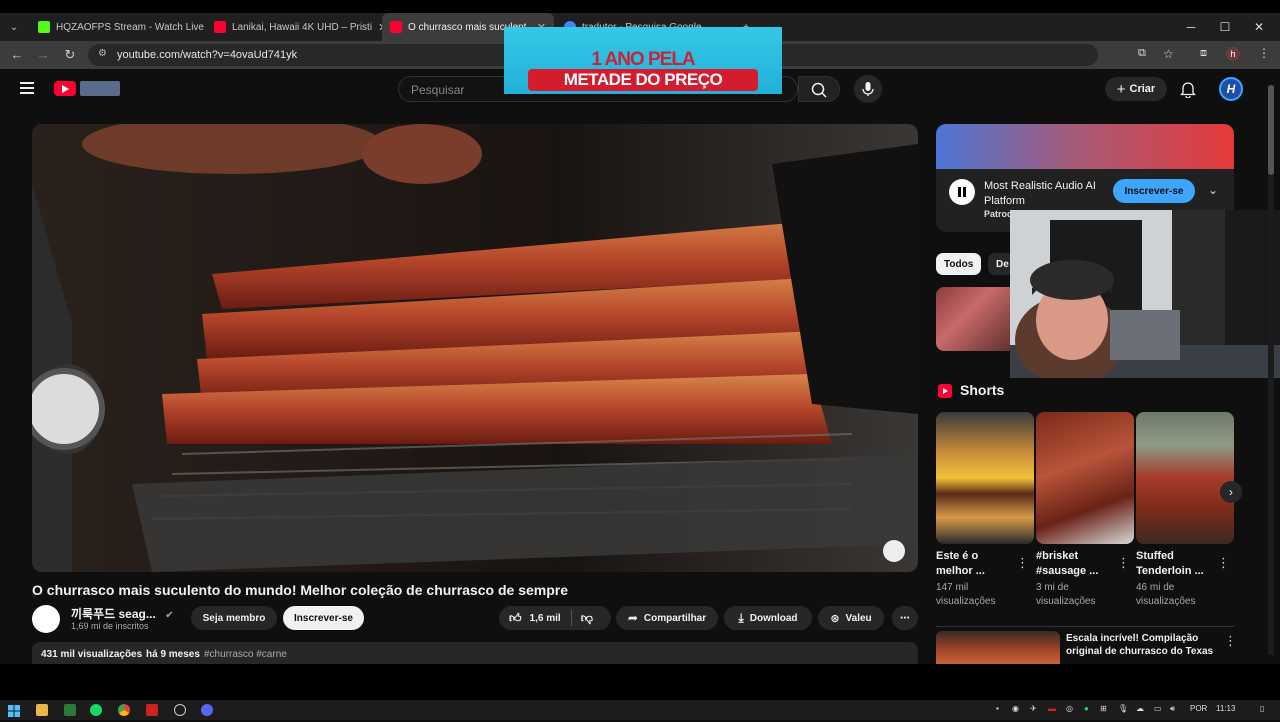  I want to click on minimize-icon: ─, so click(1191, 27).